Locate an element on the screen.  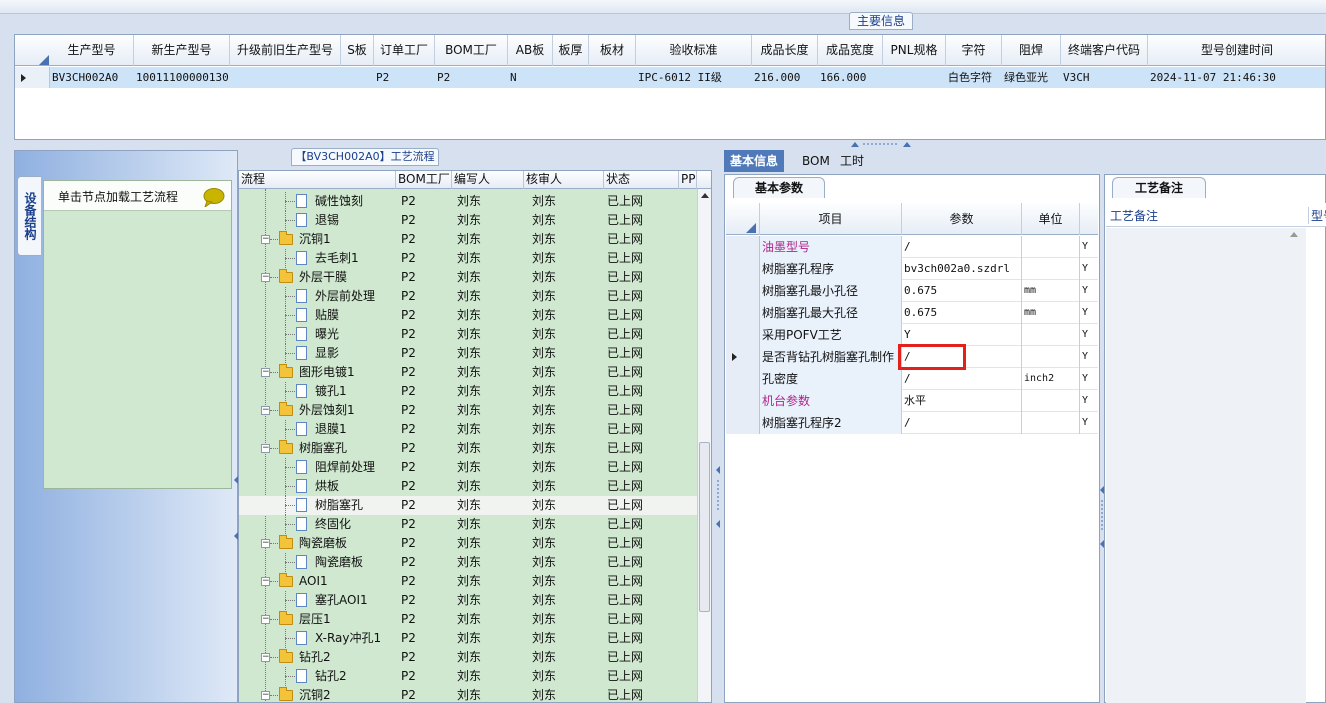
tab-bom: BOM is located at coordinates (816, 161).